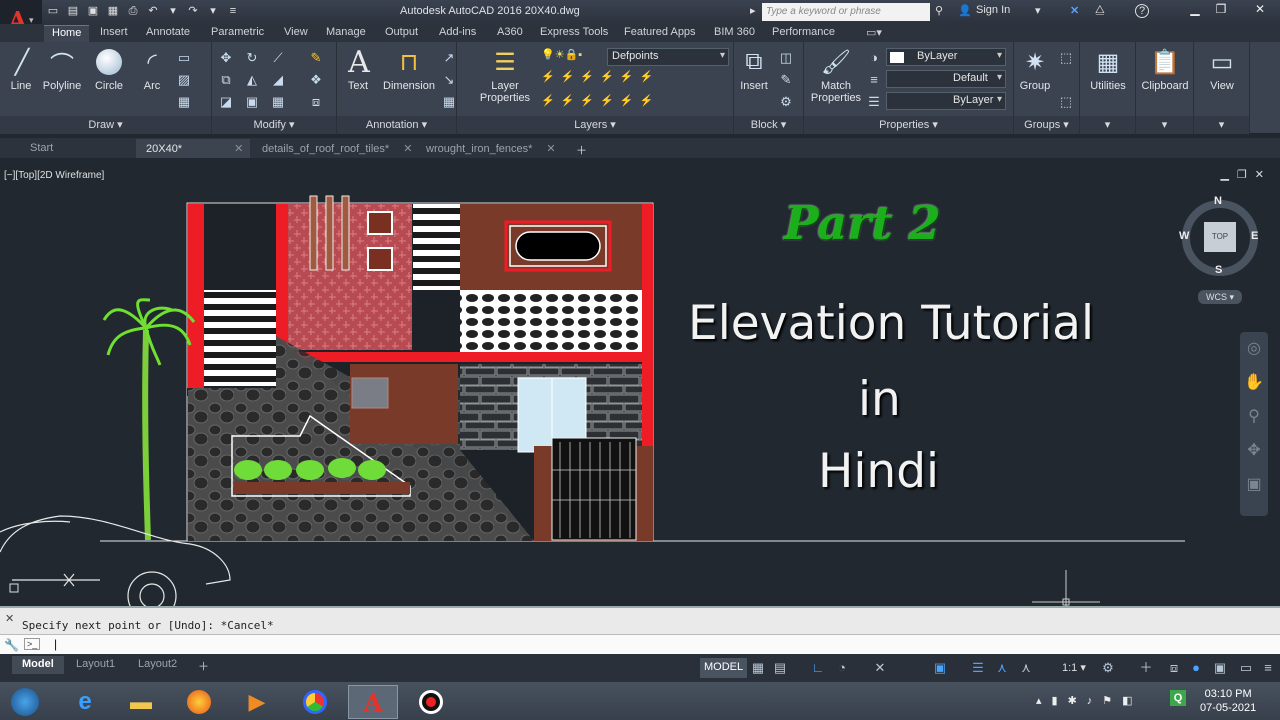 This screenshot has width=1280, height=720. What do you see at coordinates (978, 668) in the screenshot?
I see `lineweight-toggle-icon: ☰` at bounding box center [978, 668].